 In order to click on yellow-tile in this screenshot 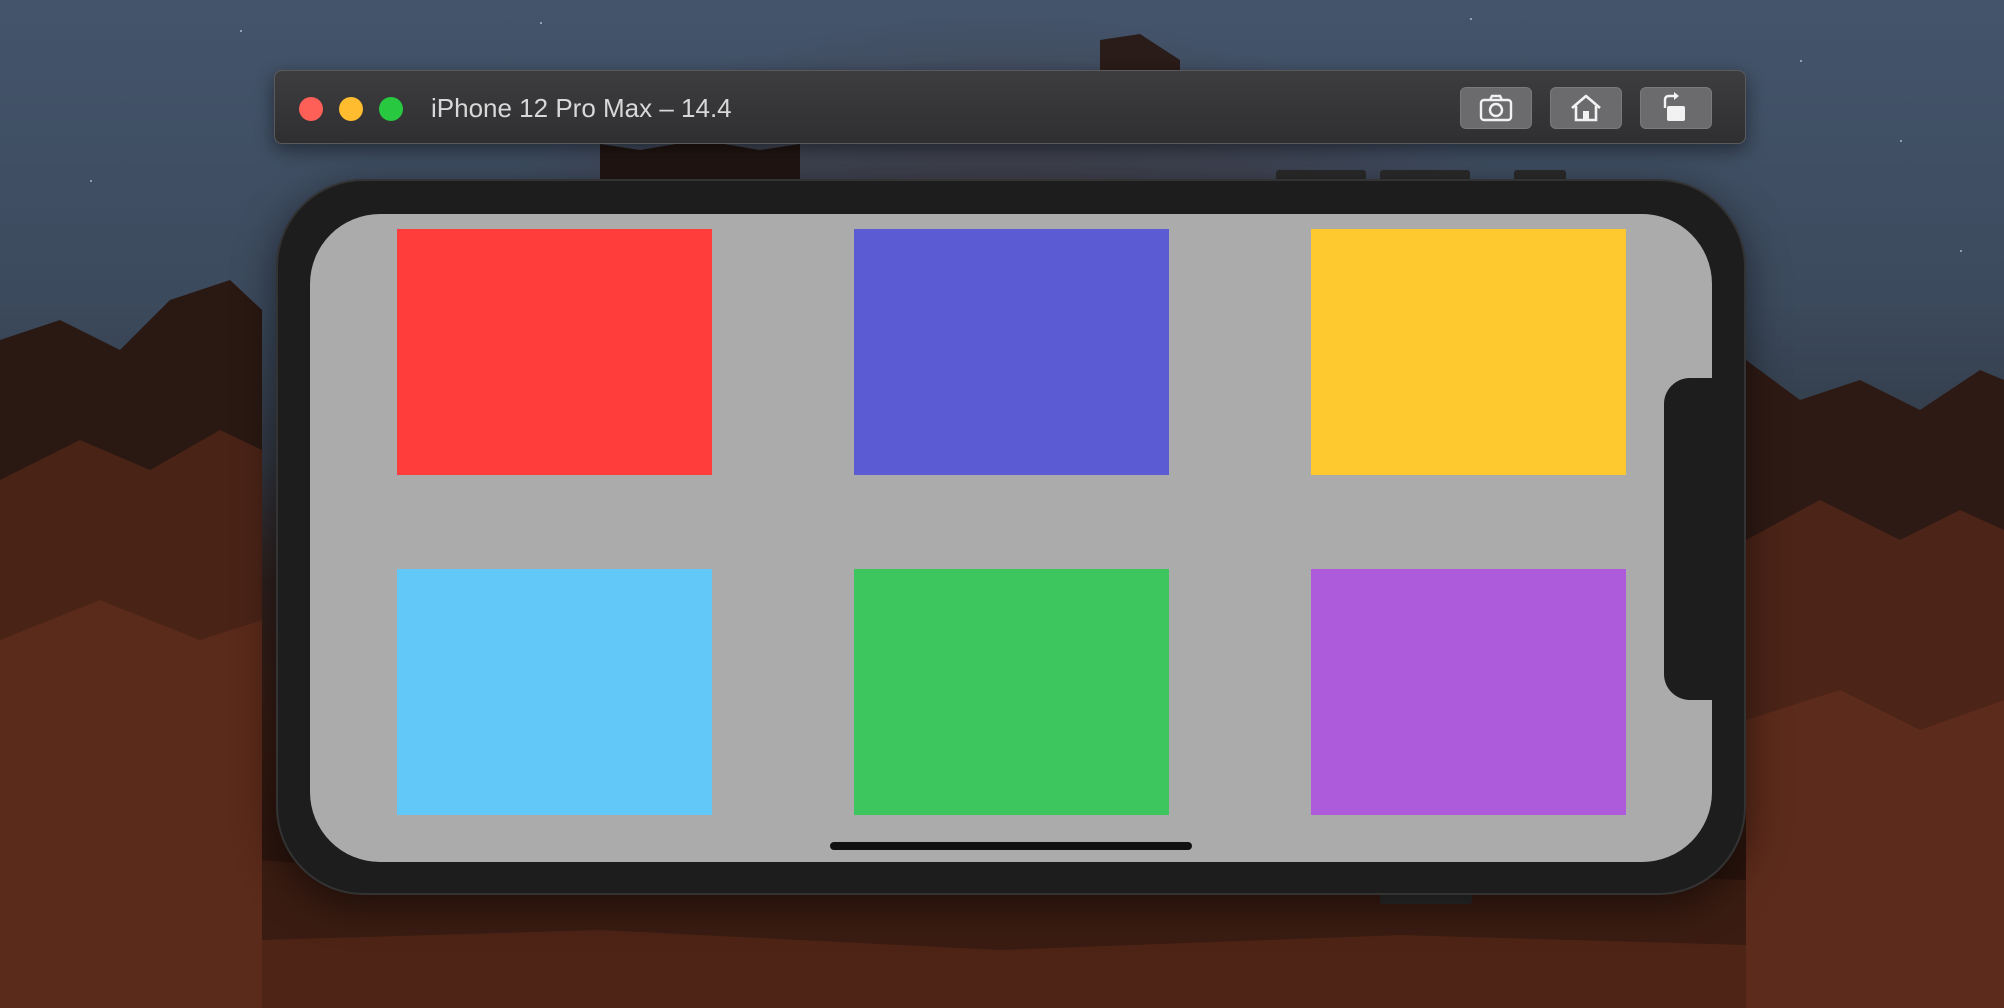, I will do `click(1468, 352)`.